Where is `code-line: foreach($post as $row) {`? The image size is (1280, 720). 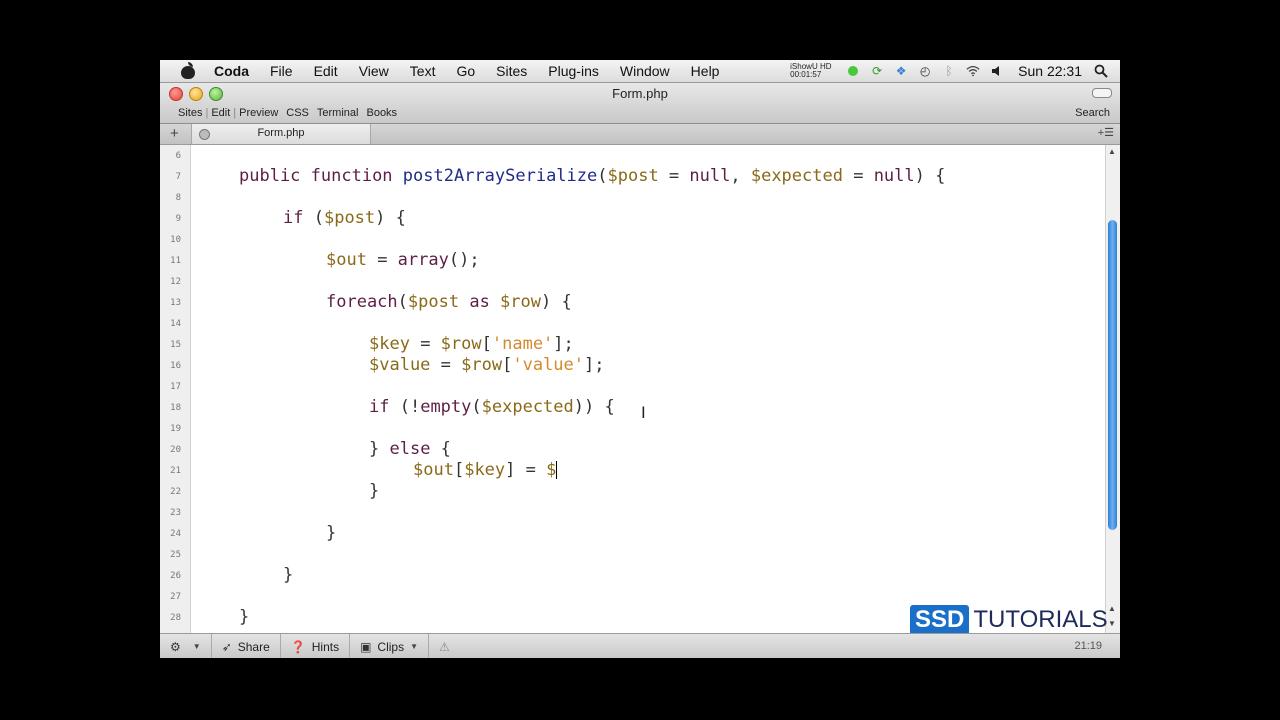 code-line: foreach($post as $row) { is located at coordinates (449, 302).